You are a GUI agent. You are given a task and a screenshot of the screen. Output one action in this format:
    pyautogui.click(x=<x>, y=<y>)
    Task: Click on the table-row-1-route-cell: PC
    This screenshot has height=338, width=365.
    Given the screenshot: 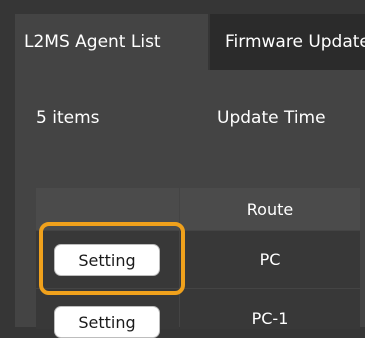 What is the action you would take?
    pyautogui.click(x=270, y=259)
    